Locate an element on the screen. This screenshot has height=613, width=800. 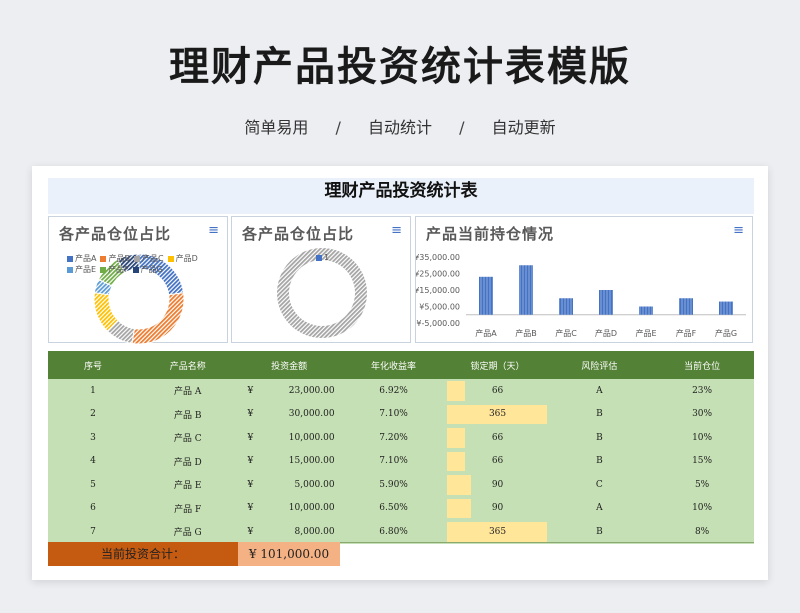
x-tick-label: 产品C is located at coordinates (566, 333).